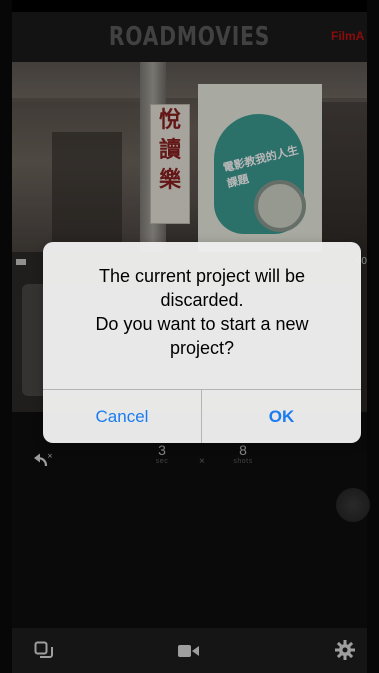  What do you see at coordinates (202, 276) in the screenshot?
I see `alert-message-line: The current project will be` at bounding box center [202, 276].